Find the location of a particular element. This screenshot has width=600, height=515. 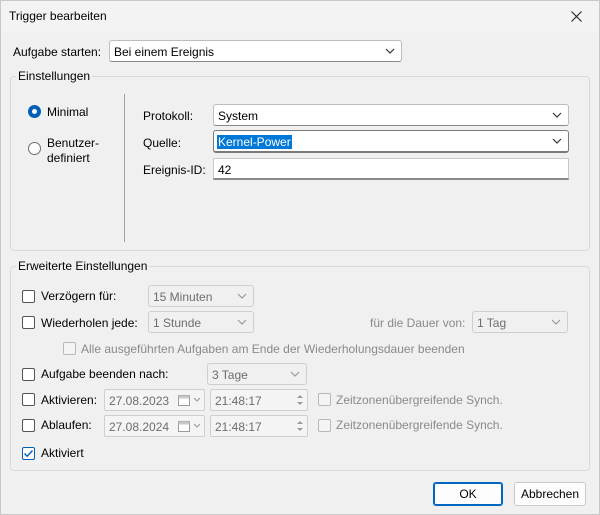

radio-custom is located at coordinates (34, 148).